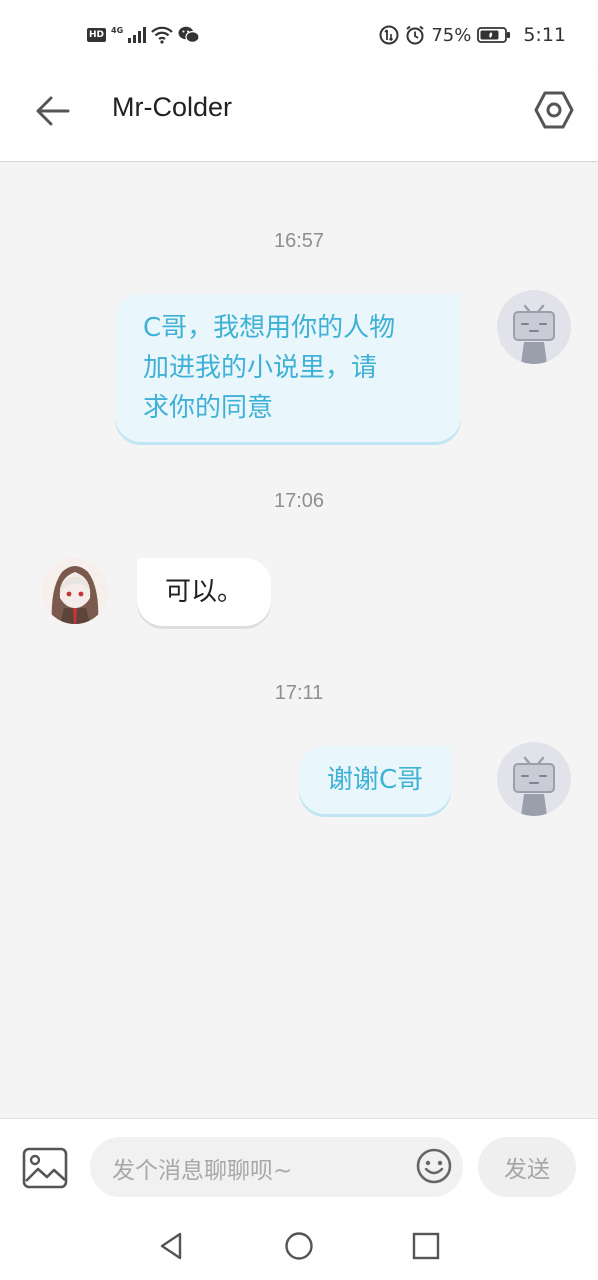 The width and height of the screenshot is (598, 1280). Describe the element at coordinates (189, 35) in the screenshot. I see `wechat-icon` at that location.